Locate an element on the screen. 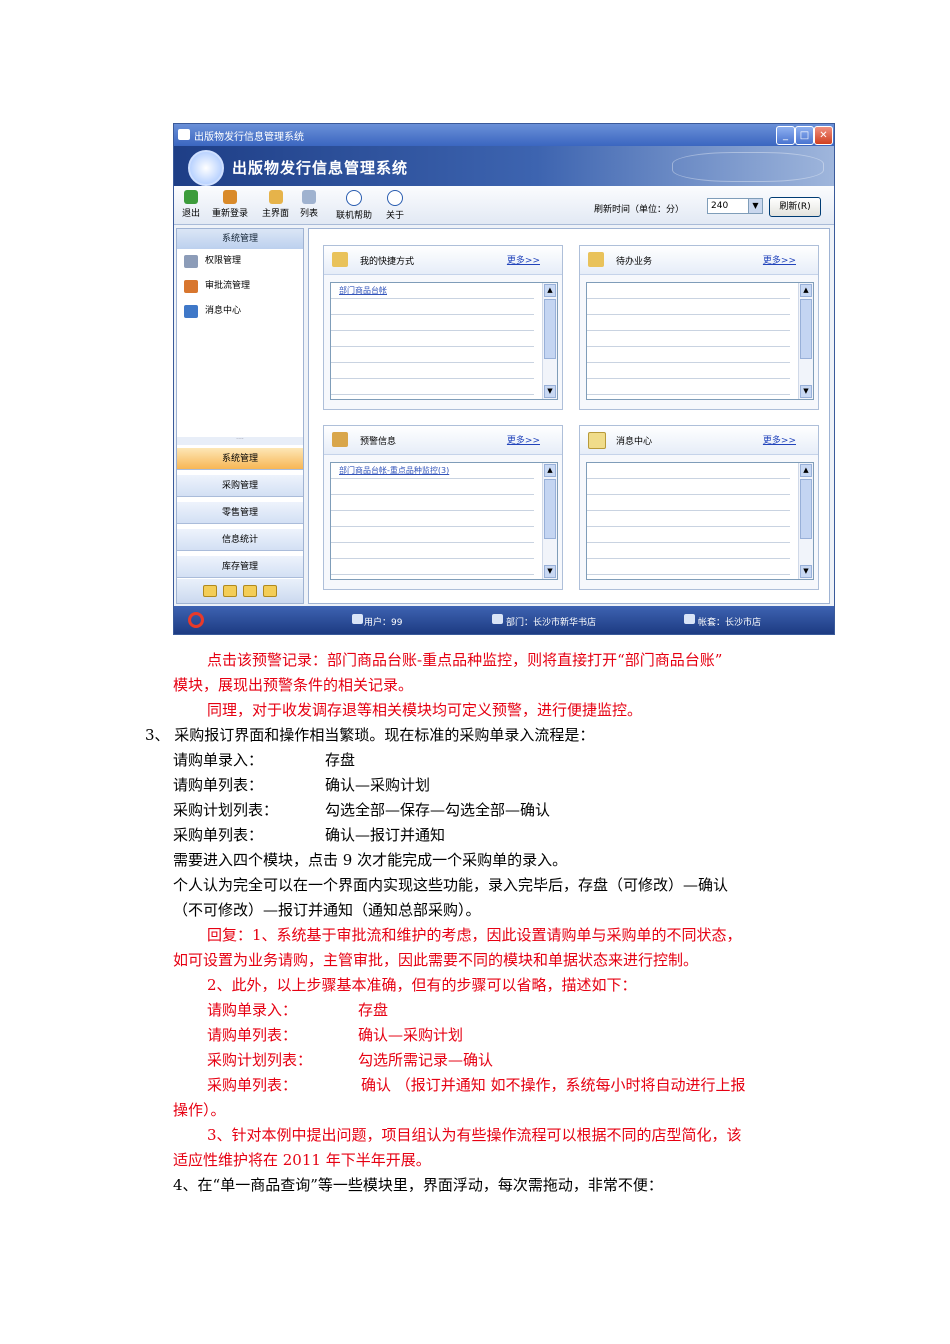 The height and width of the screenshot is (1344, 950). step-value: 确认 （报订并通知 如不操作，系统每小时将自动进行上报 is located at coordinates (553, 1085).